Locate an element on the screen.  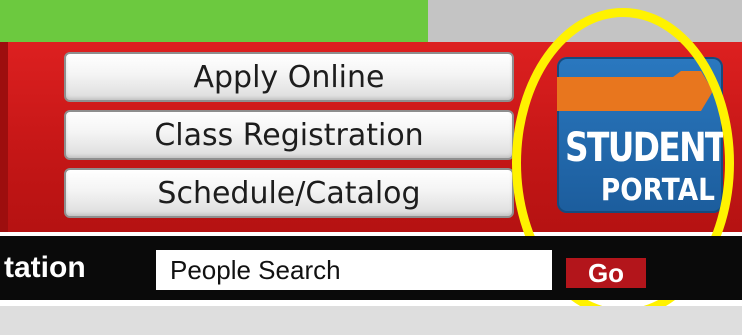
class-registration-button: Class Registration is located at coordinates (289, 135).